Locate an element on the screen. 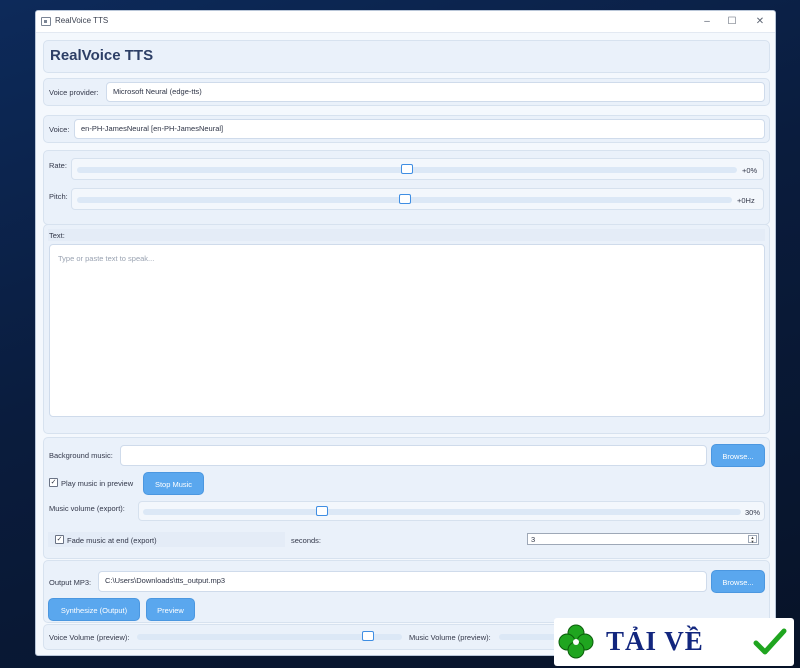 The width and height of the screenshot is (800, 668). spinbox-arrows-icon: ▲ ▼ is located at coordinates (752, 539).